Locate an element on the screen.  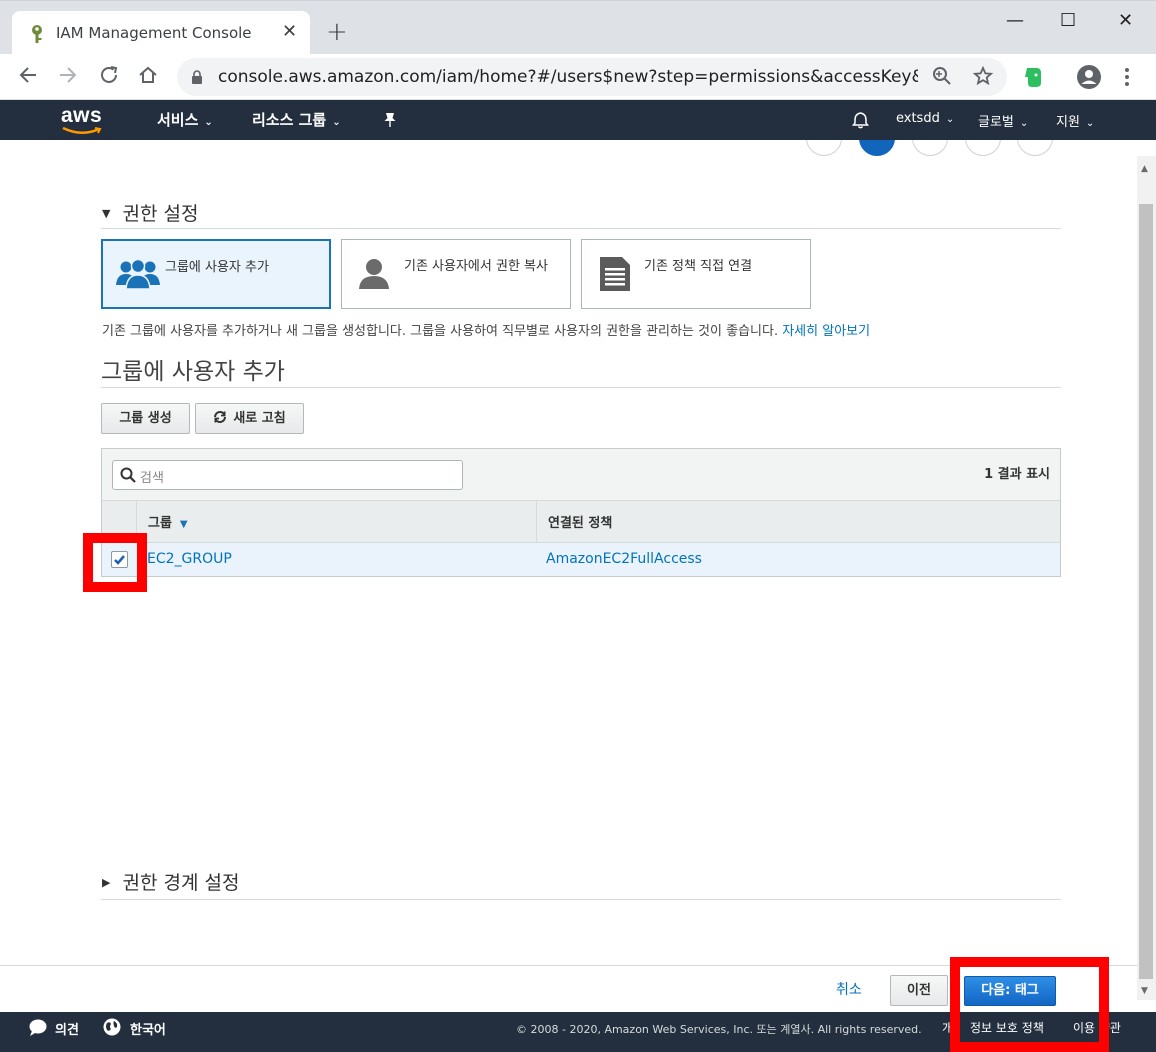
permissions-section-header: ▼ 권한 설정 is located at coordinates (150, 212).